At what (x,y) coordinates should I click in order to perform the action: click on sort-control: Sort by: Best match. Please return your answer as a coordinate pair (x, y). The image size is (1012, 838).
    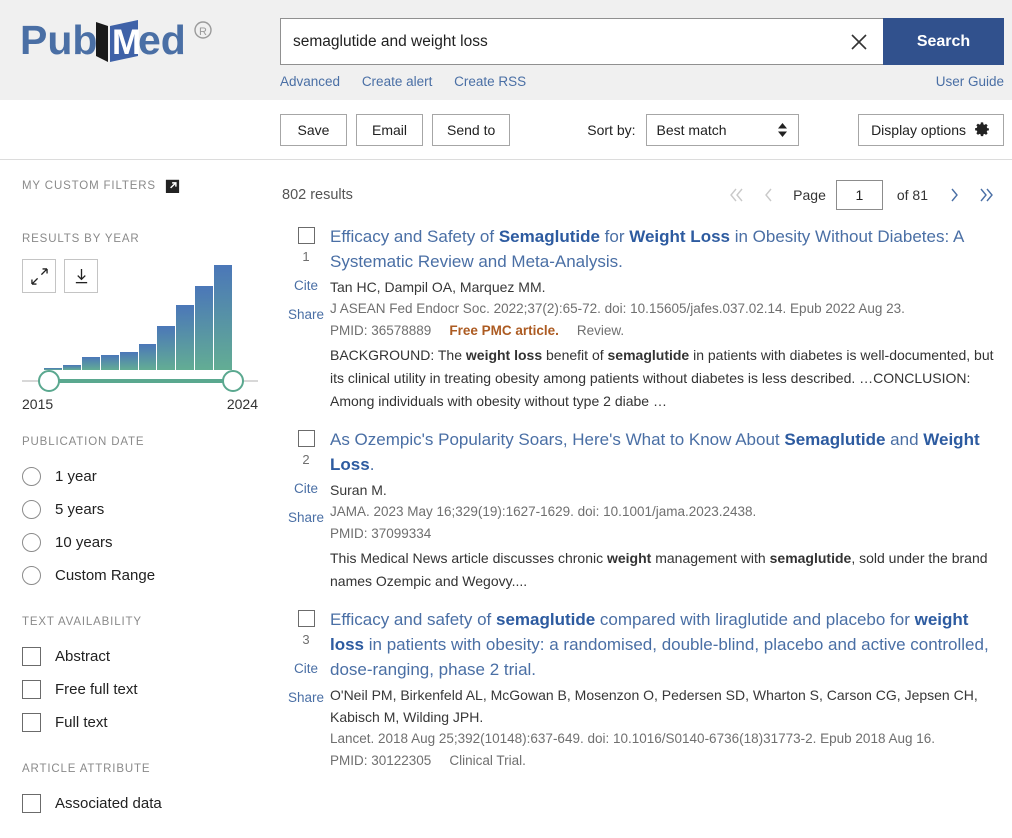
    Looking at the image, I should click on (693, 129).